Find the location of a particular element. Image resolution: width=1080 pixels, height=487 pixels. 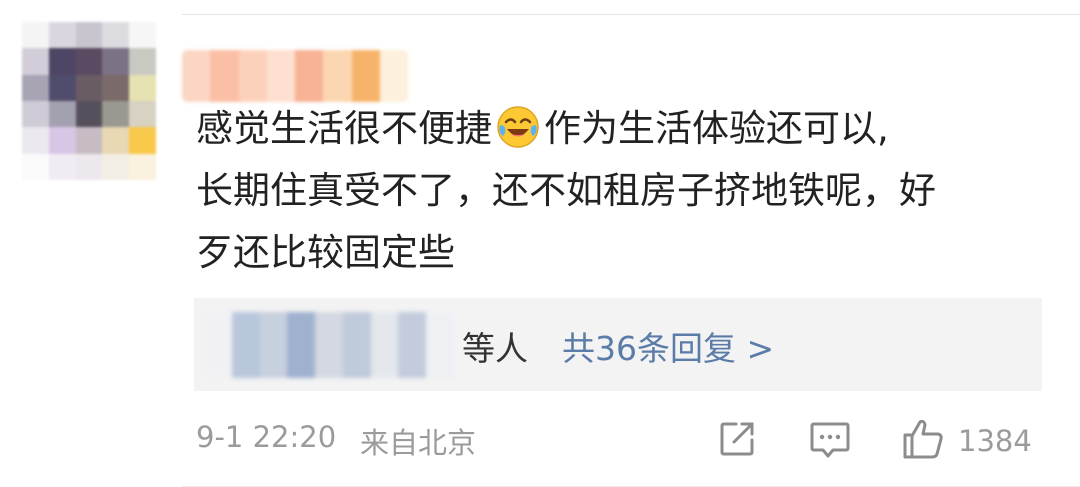

comment-location: 来自北京 is located at coordinates (418, 443).